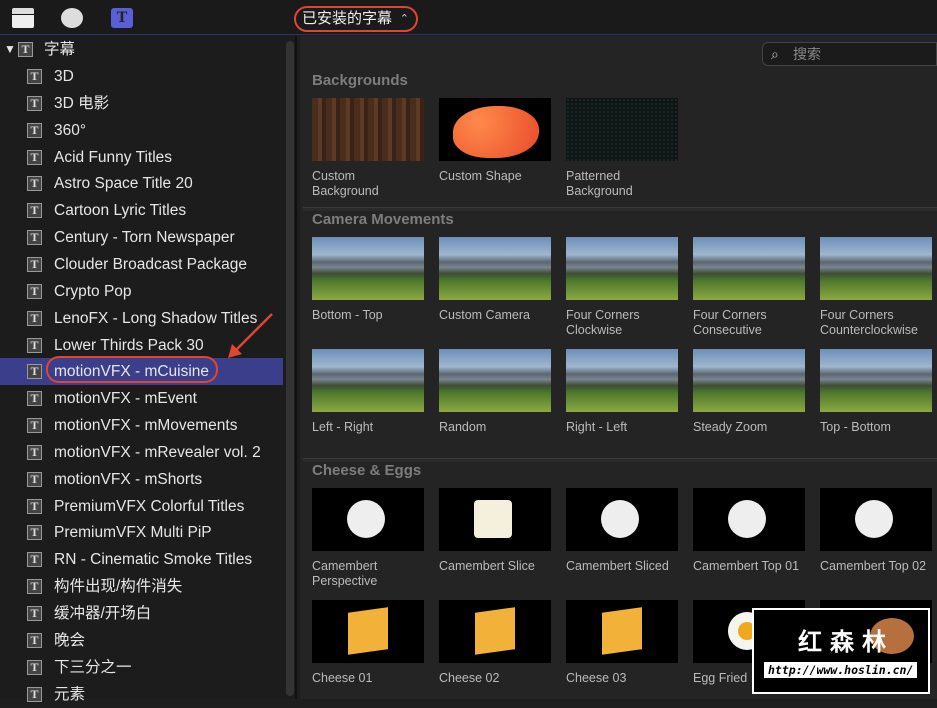  I want to click on title-thumbnail-item: Cheese 01, so click(368, 643).